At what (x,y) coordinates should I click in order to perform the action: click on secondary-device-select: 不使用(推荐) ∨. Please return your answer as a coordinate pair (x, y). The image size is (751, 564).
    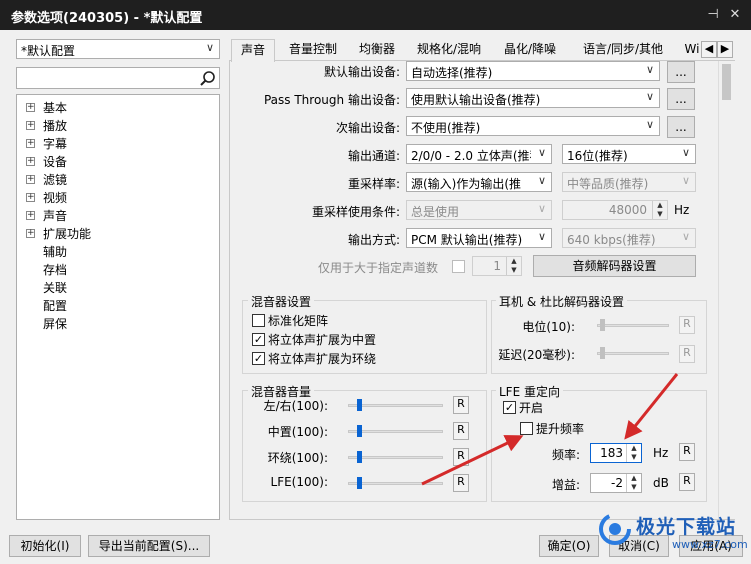
    Looking at the image, I should click on (533, 126).